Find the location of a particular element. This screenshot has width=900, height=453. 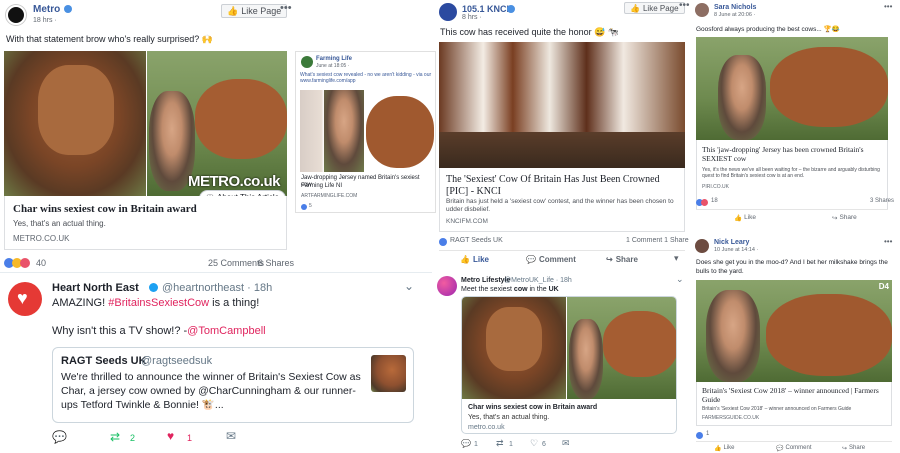

reactions-count: 40 is located at coordinates (41, 263).